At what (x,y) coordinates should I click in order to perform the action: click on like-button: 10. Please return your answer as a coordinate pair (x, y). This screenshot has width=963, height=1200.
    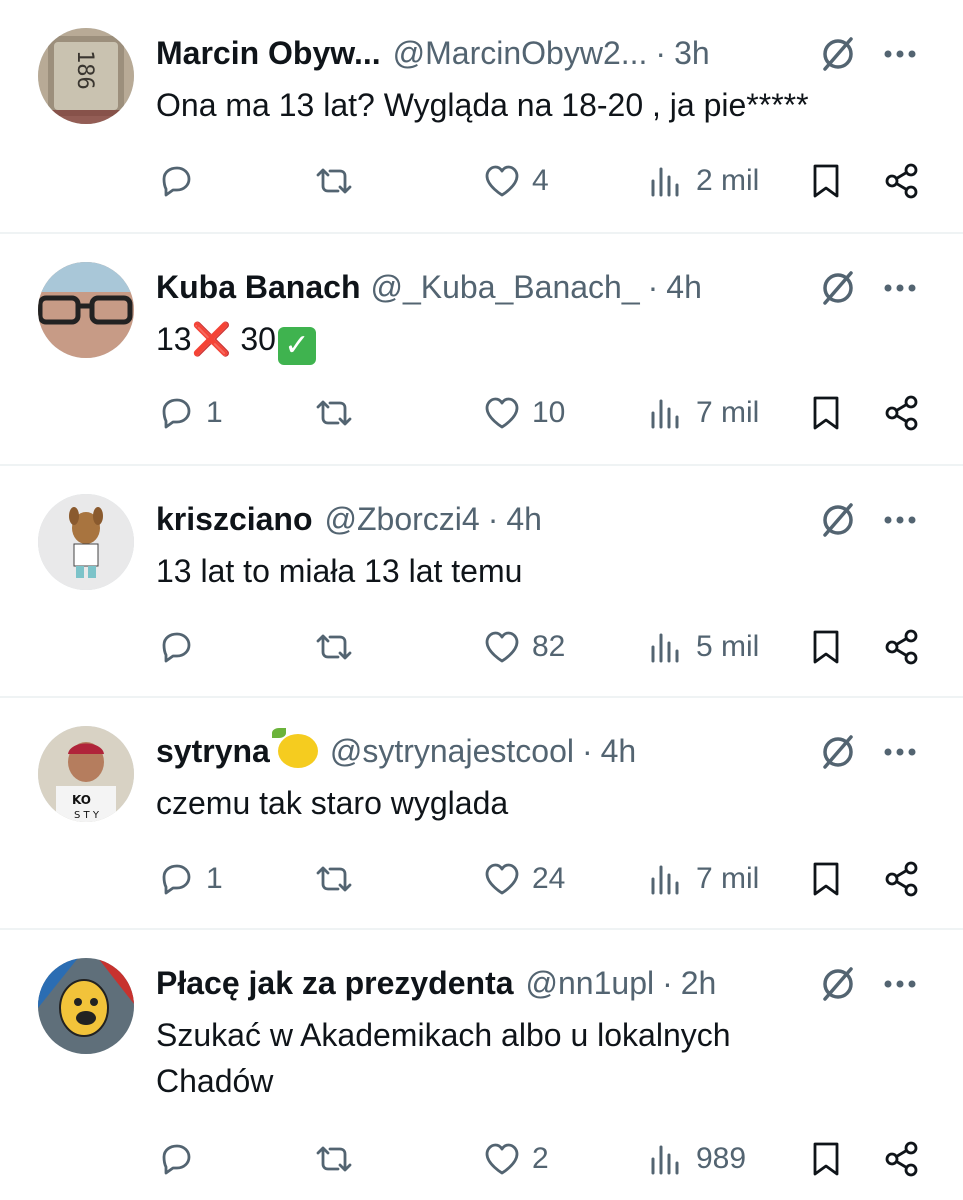
    Looking at the image, I should click on (523, 413).